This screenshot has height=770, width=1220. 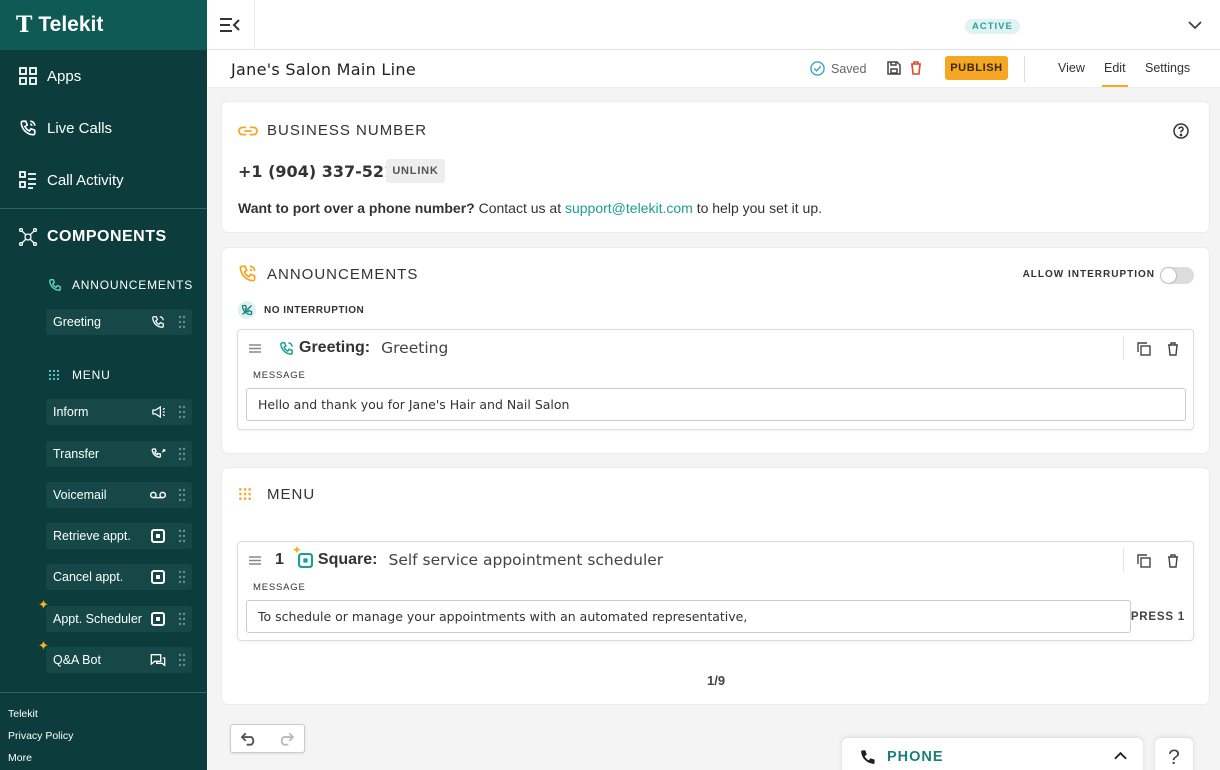 What do you see at coordinates (1157, 617) in the screenshot?
I see `press-key-label: PRESS 1` at bounding box center [1157, 617].